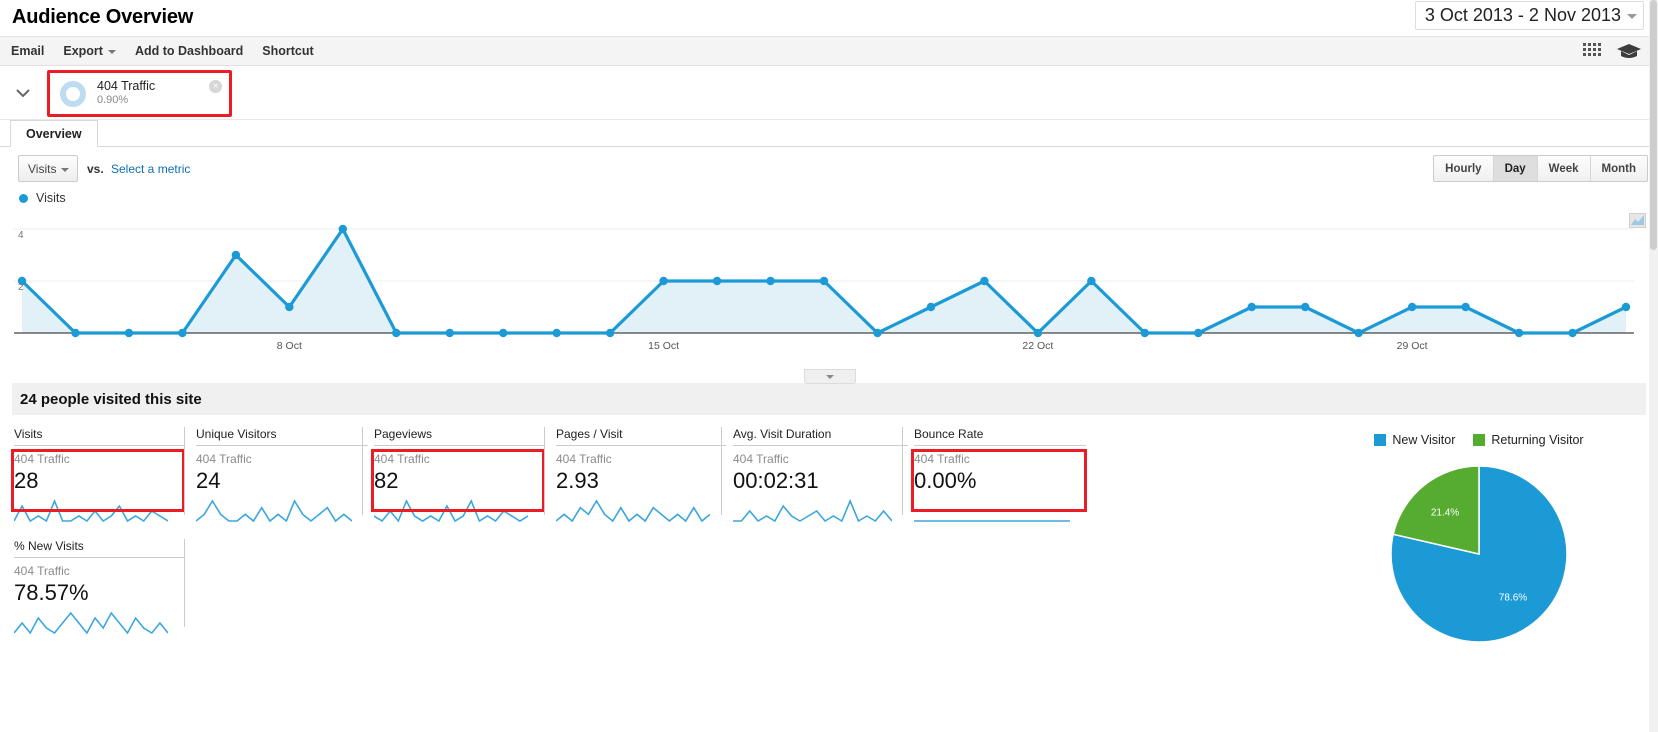  What do you see at coordinates (1513, 598) in the screenshot?
I see `svg-text: 78.6%` at bounding box center [1513, 598].